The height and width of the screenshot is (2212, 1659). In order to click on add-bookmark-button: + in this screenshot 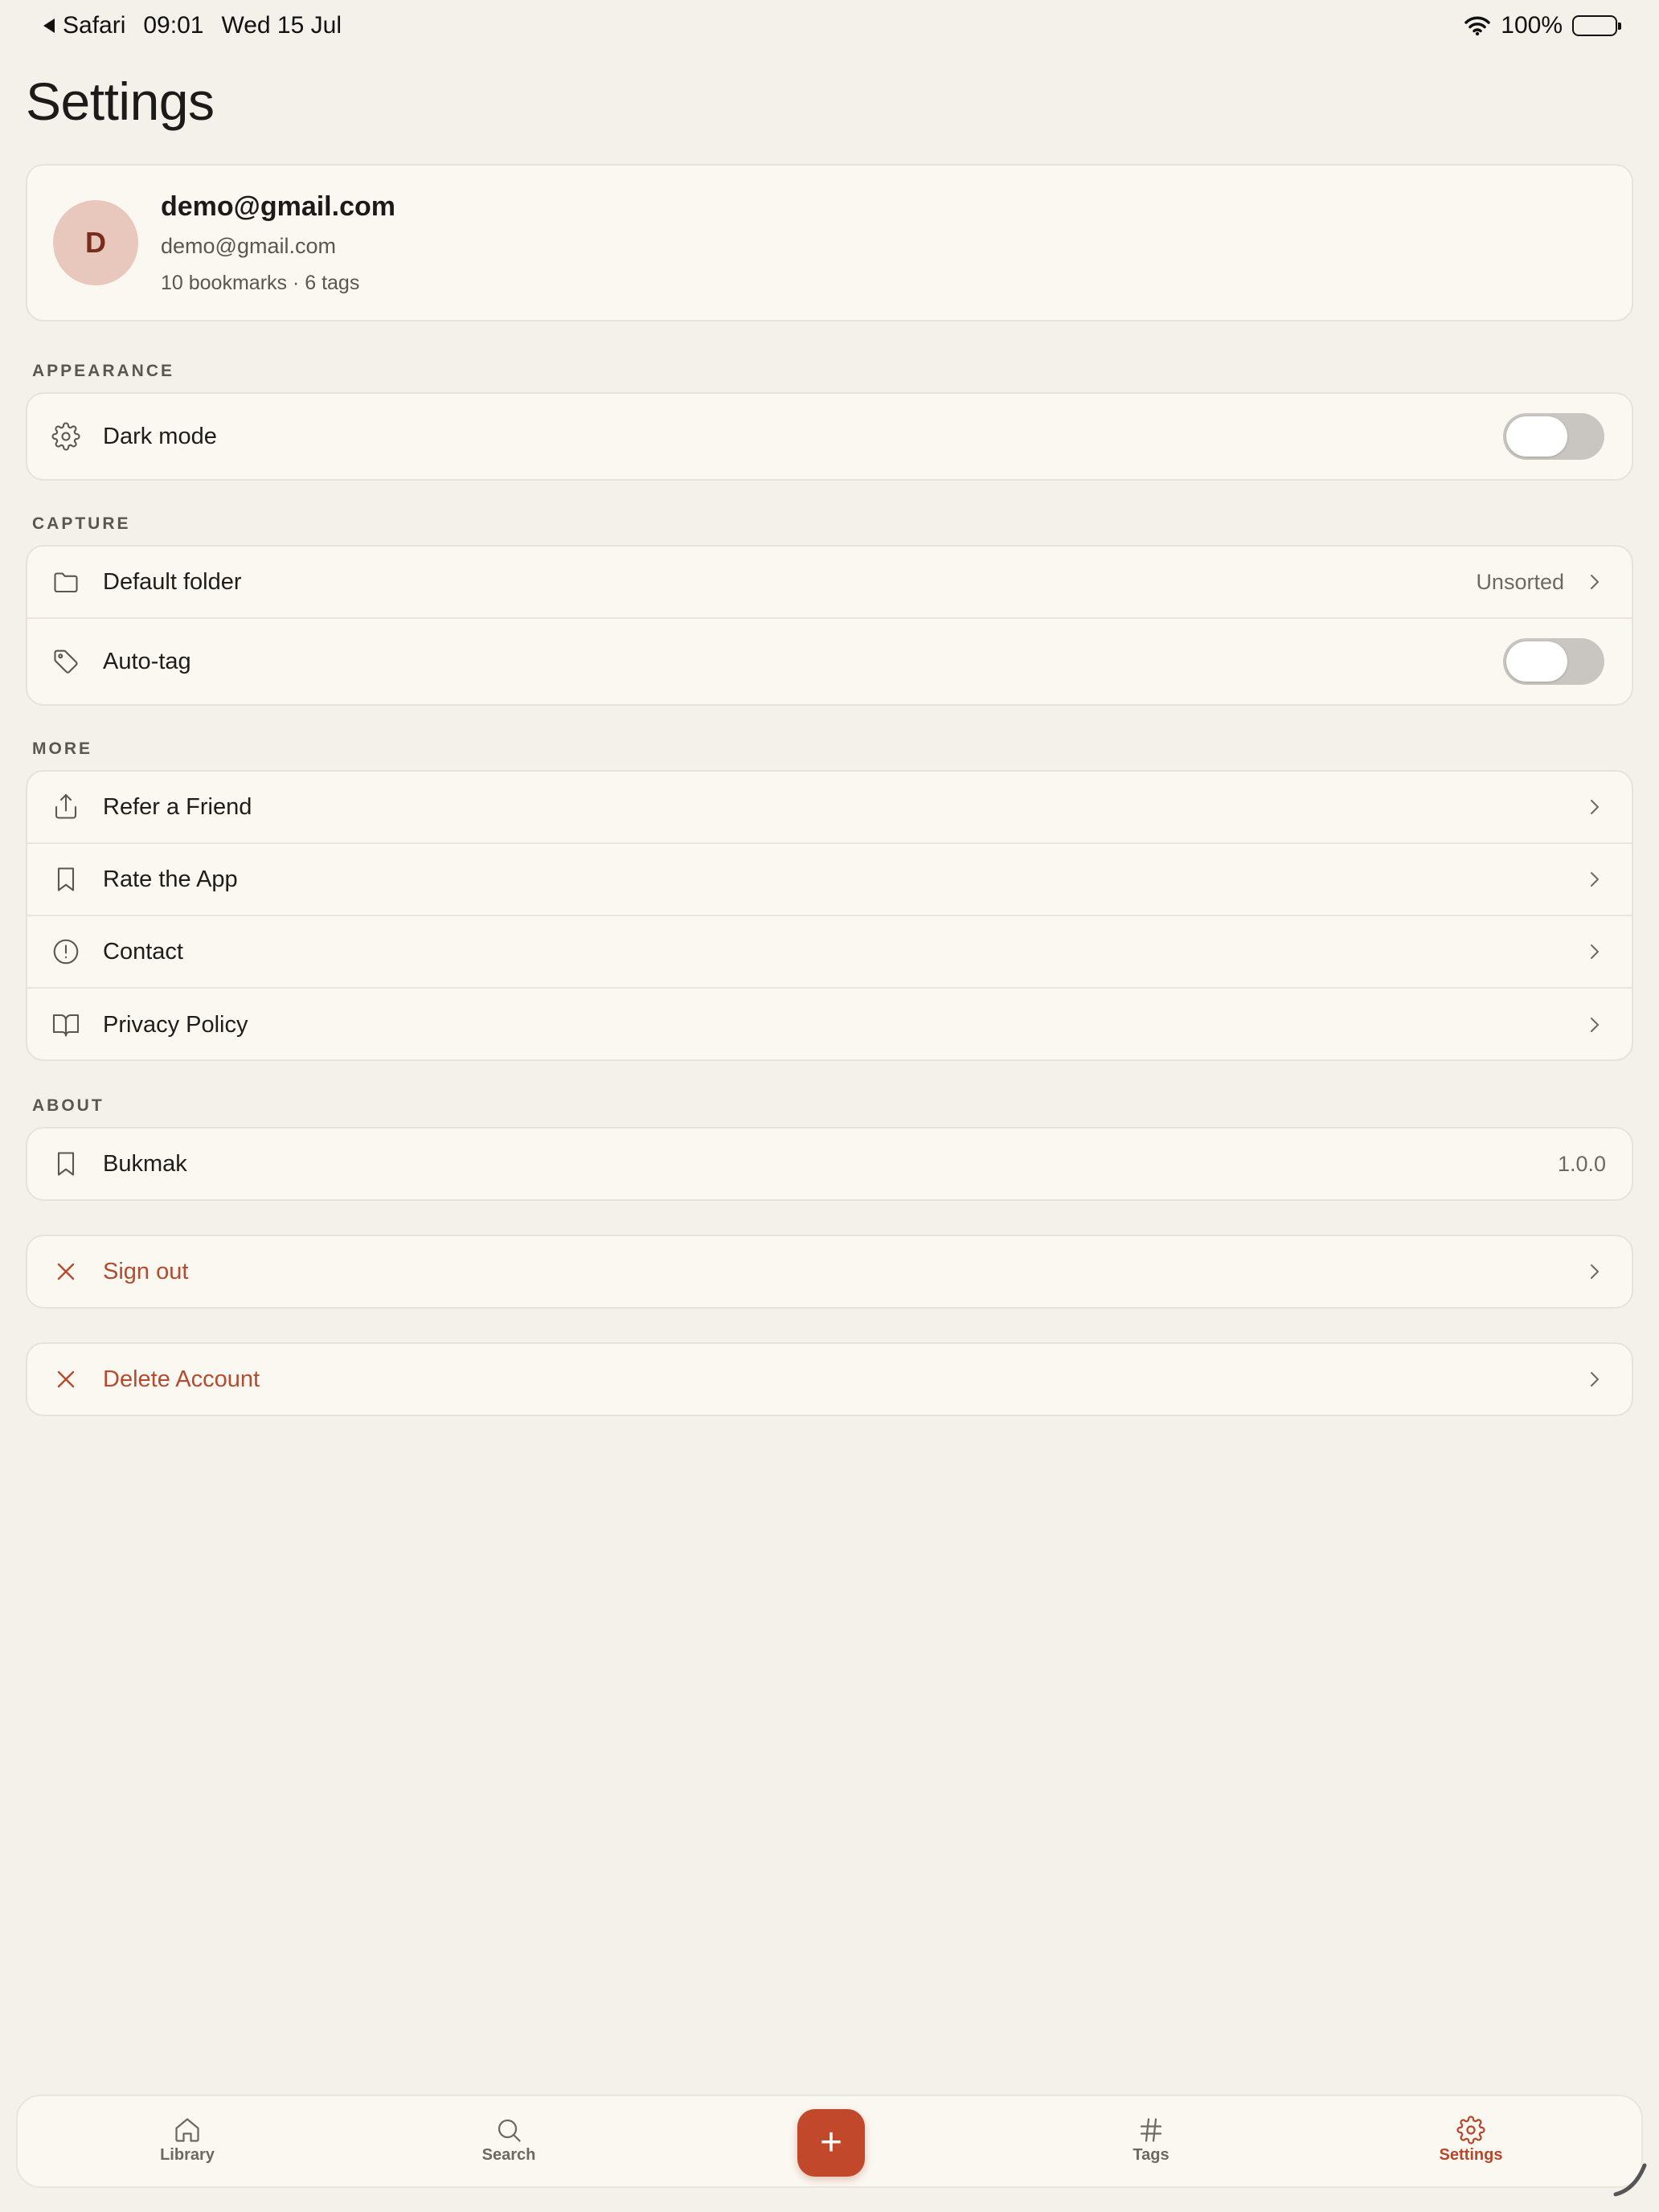, I will do `click(831, 2143)`.